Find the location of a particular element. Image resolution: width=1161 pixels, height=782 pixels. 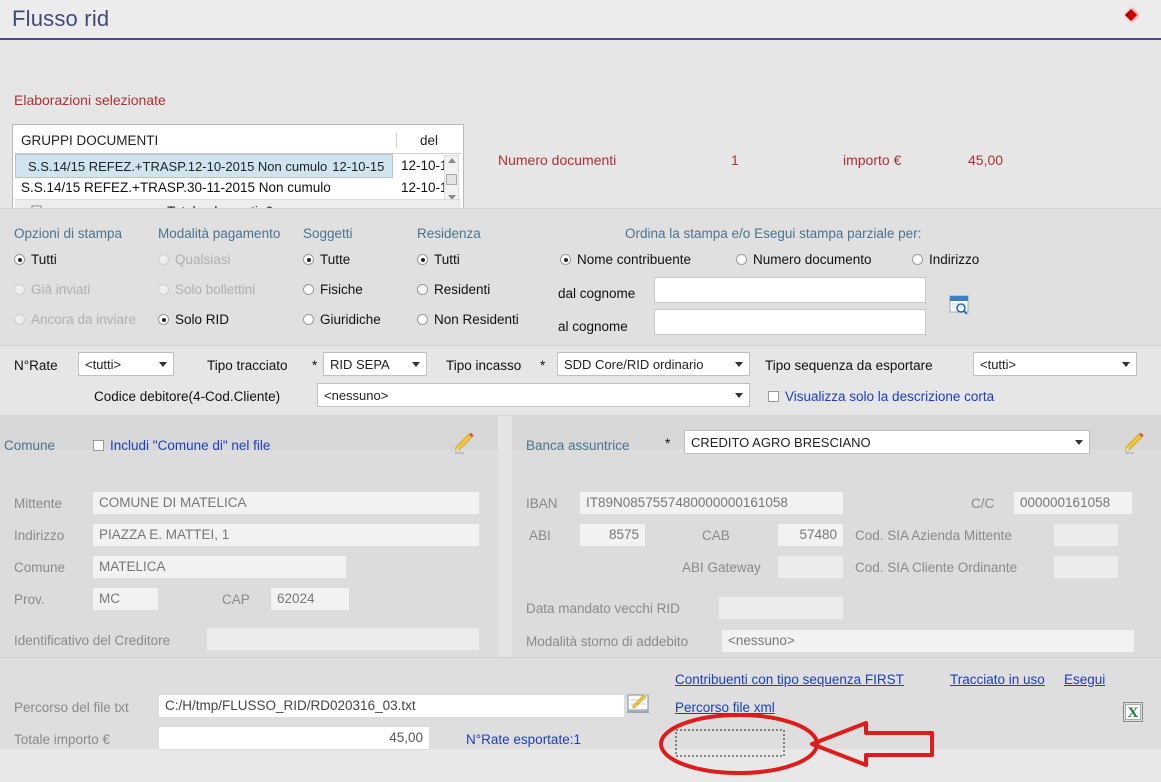

abi-value: 8575 is located at coordinates (612, 535).